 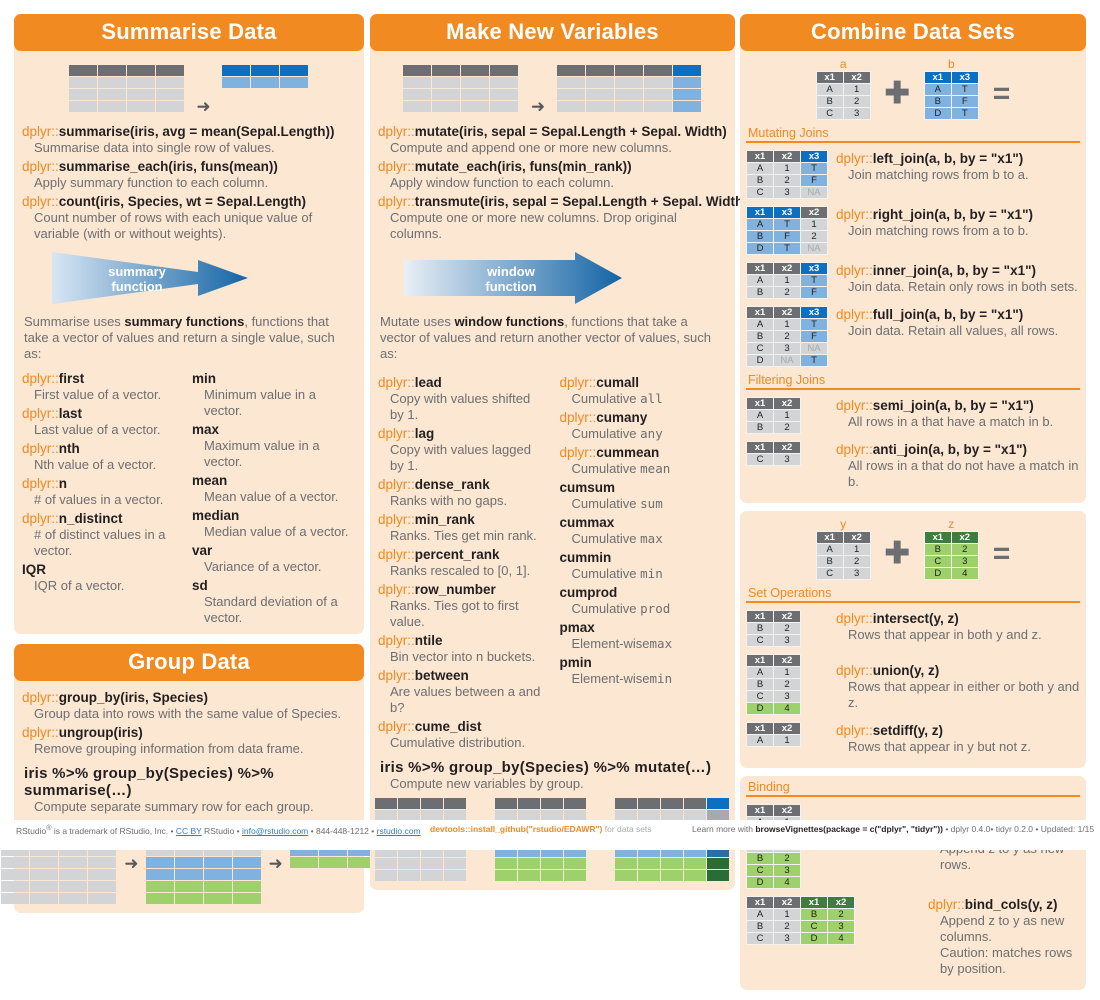 What do you see at coordinates (800, 939) in the screenshot?
I see `table-row: C3D4` at bounding box center [800, 939].